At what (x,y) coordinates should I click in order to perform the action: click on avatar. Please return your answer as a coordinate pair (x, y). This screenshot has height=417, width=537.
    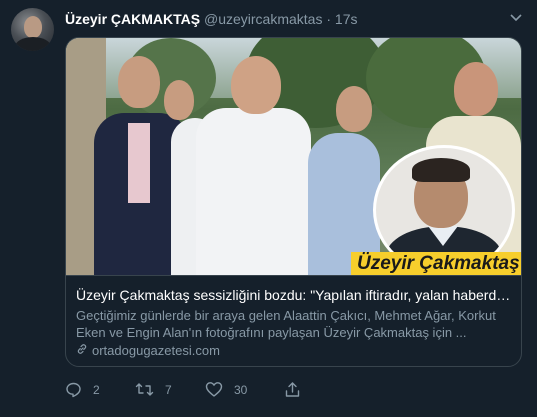
    Looking at the image, I should click on (32, 29).